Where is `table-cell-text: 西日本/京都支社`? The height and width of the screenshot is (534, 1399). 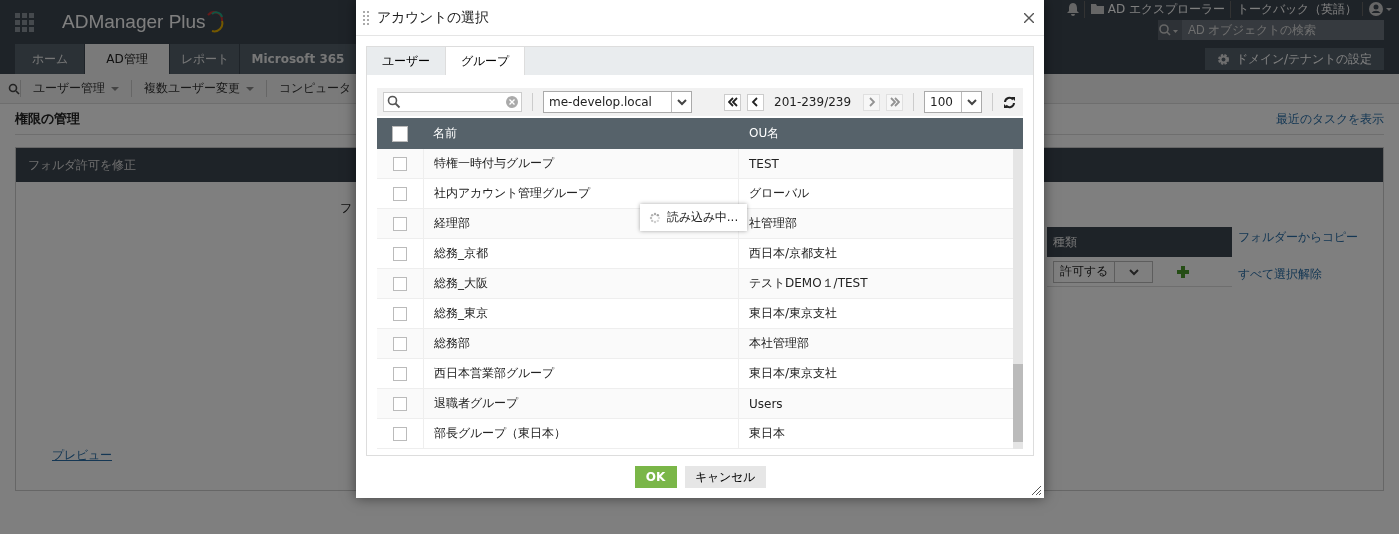 table-cell-text: 西日本/京都支社 is located at coordinates (793, 253).